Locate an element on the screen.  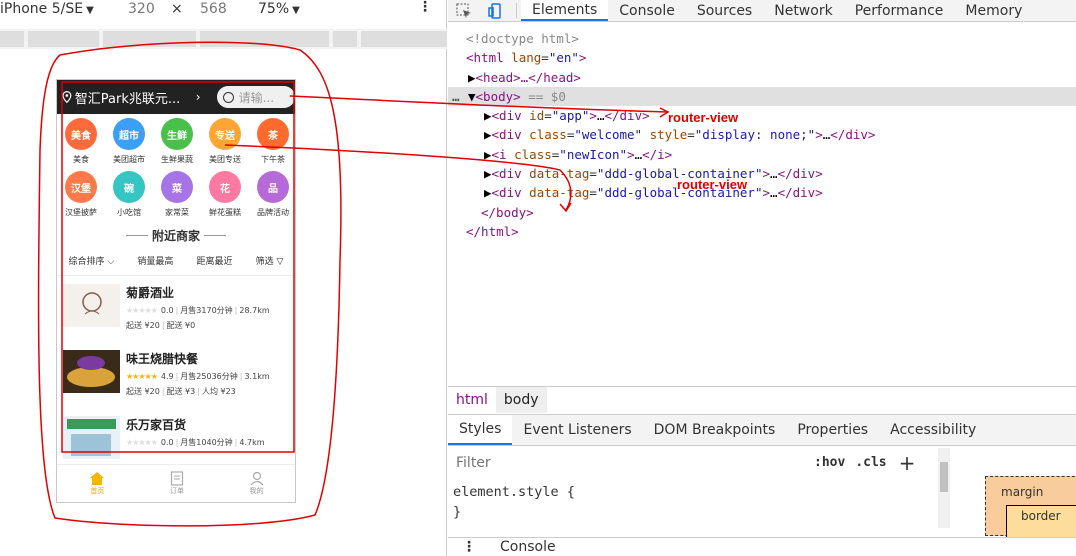
styles-filter-input is located at coordinates (627, 462).